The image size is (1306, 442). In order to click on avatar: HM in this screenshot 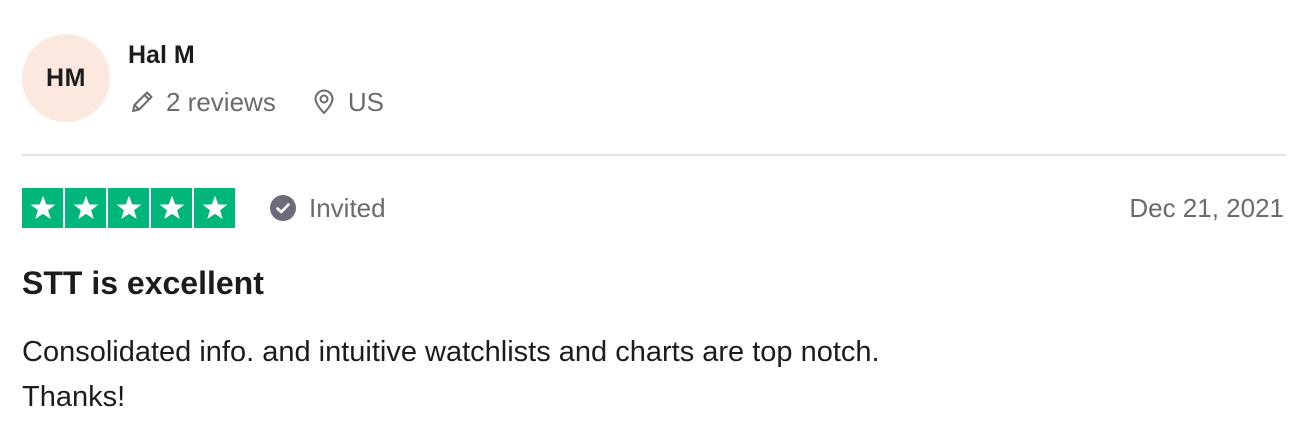, I will do `click(66, 78)`.